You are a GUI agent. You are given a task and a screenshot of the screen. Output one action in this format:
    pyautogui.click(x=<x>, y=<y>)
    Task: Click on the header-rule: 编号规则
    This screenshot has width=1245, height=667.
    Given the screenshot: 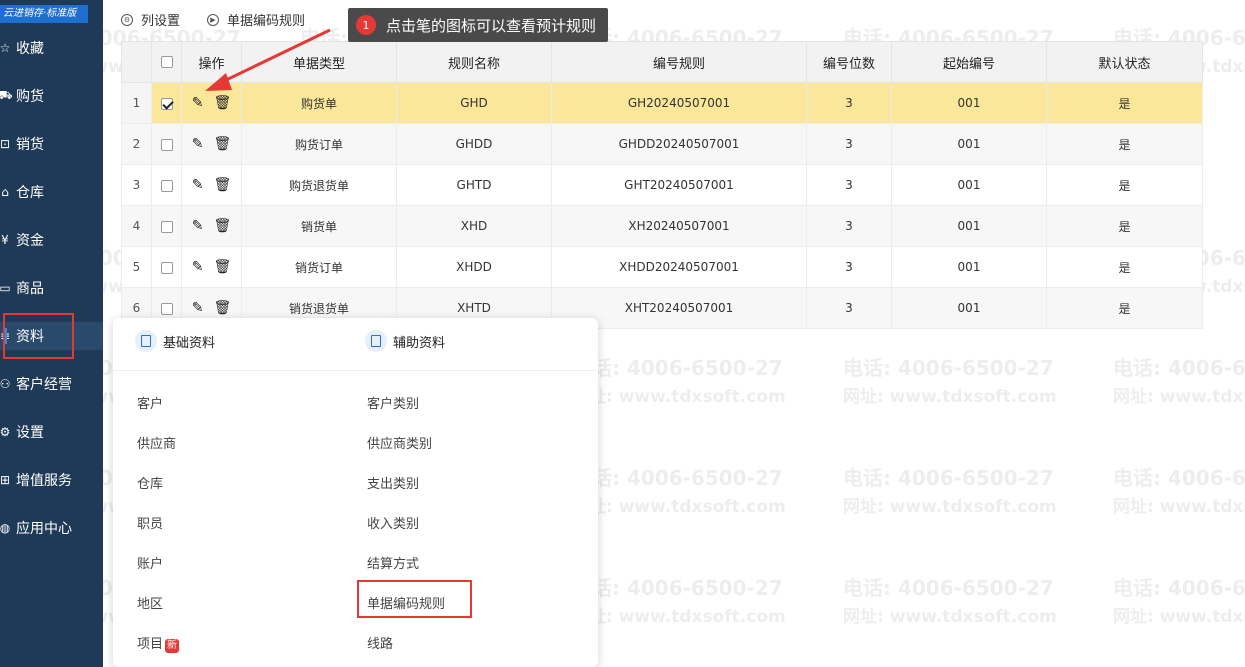 What is the action you would take?
    pyautogui.click(x=679, y=62)
    